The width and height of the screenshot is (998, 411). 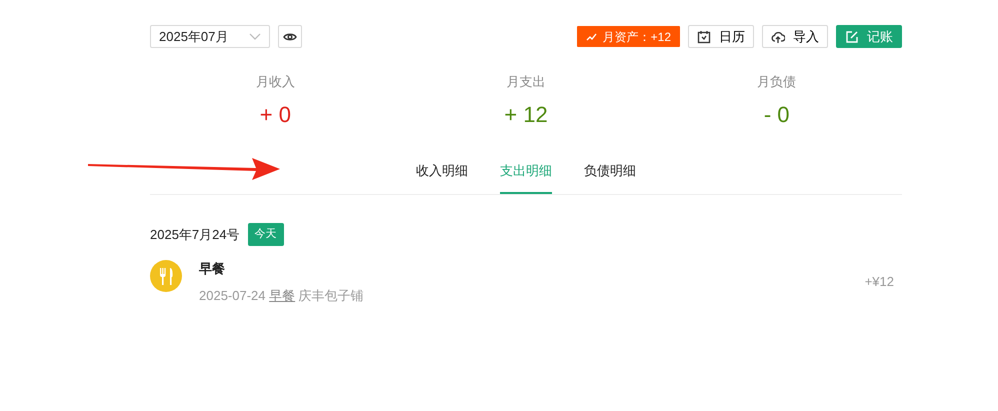 What do you see at coordinates (879, 281) in the screenshot?
I see `entry-amount: +¥12` at bounding box center [879, 281].